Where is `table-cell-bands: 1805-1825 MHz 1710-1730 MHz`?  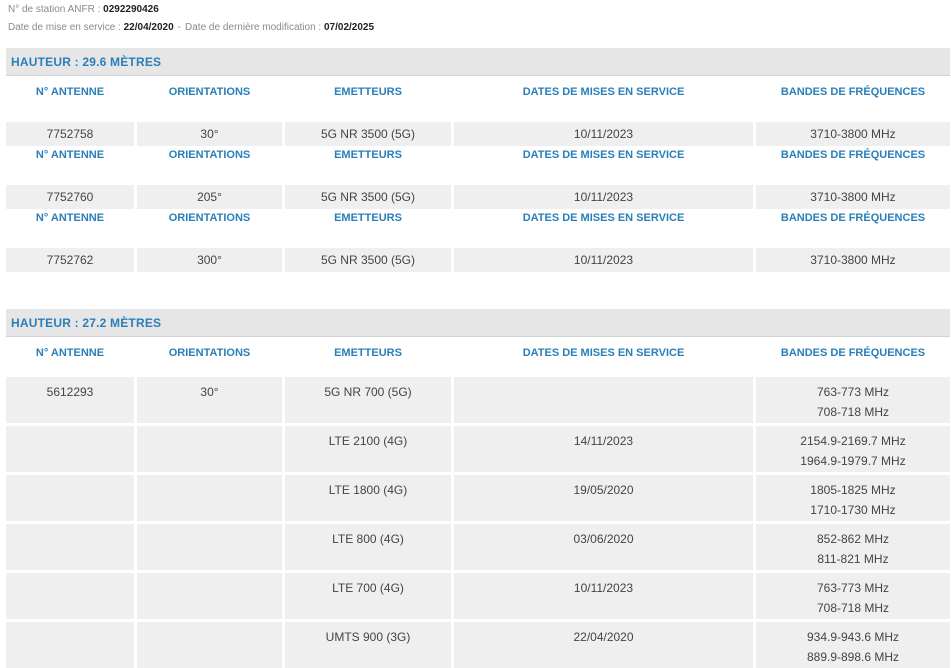 table-cell-bands: 1805-1825 MHz 1710-1730 MHz is located at coordinates (853, 498).